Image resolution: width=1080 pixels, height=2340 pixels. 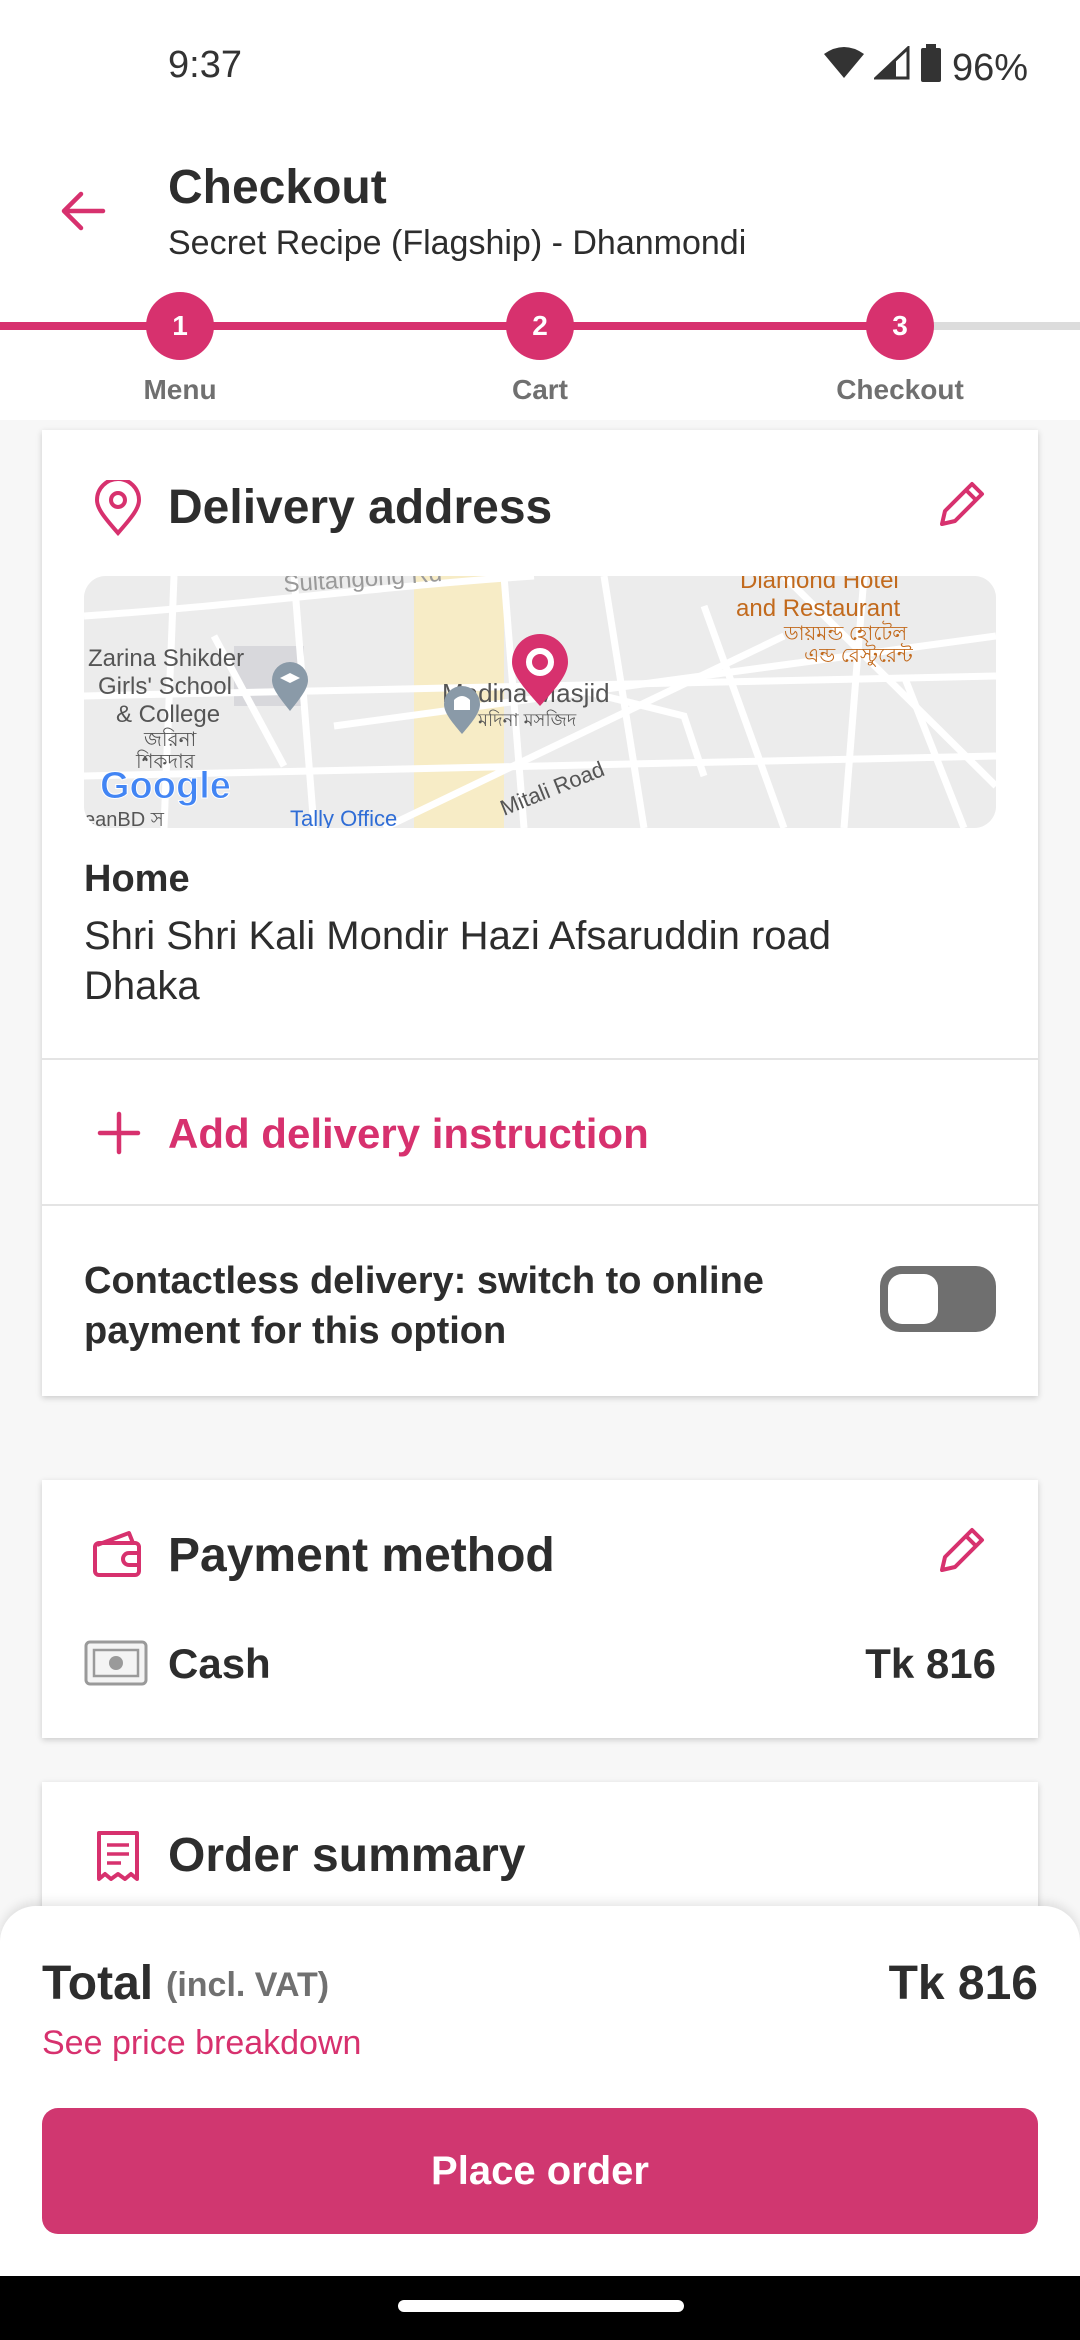 What do you see at coordinates (457, 243) in the screenshot?
I see `restaurant-name: Secret Recipe (Flagship) - Dhanmondi` at bounding box center [457, 243].